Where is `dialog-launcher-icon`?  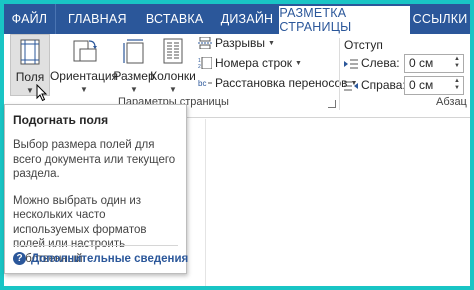
dialog-launcher-icon is located at coordinates (332, 104).